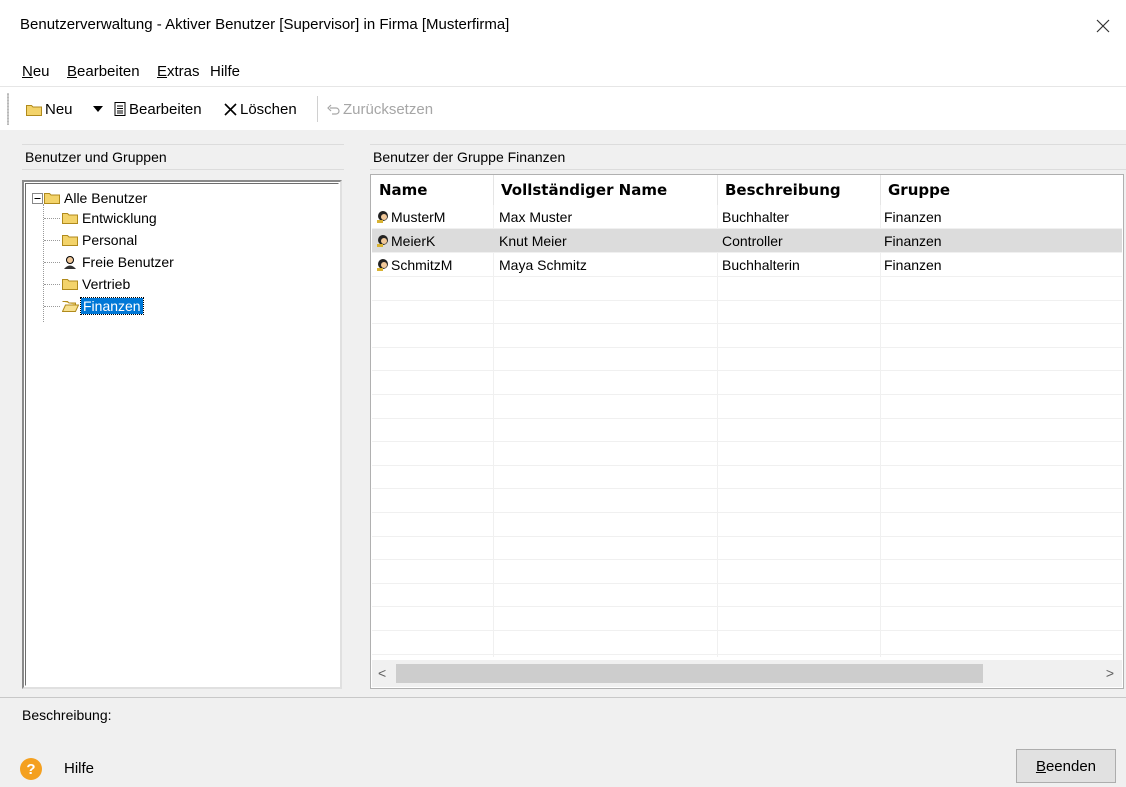 The width and height of the screenshot is (1126, 787). What do you see at coordinates (183, 71) in the screenshot?
I see `menu-extras-label: xtras` at bounding box center [183, 71].